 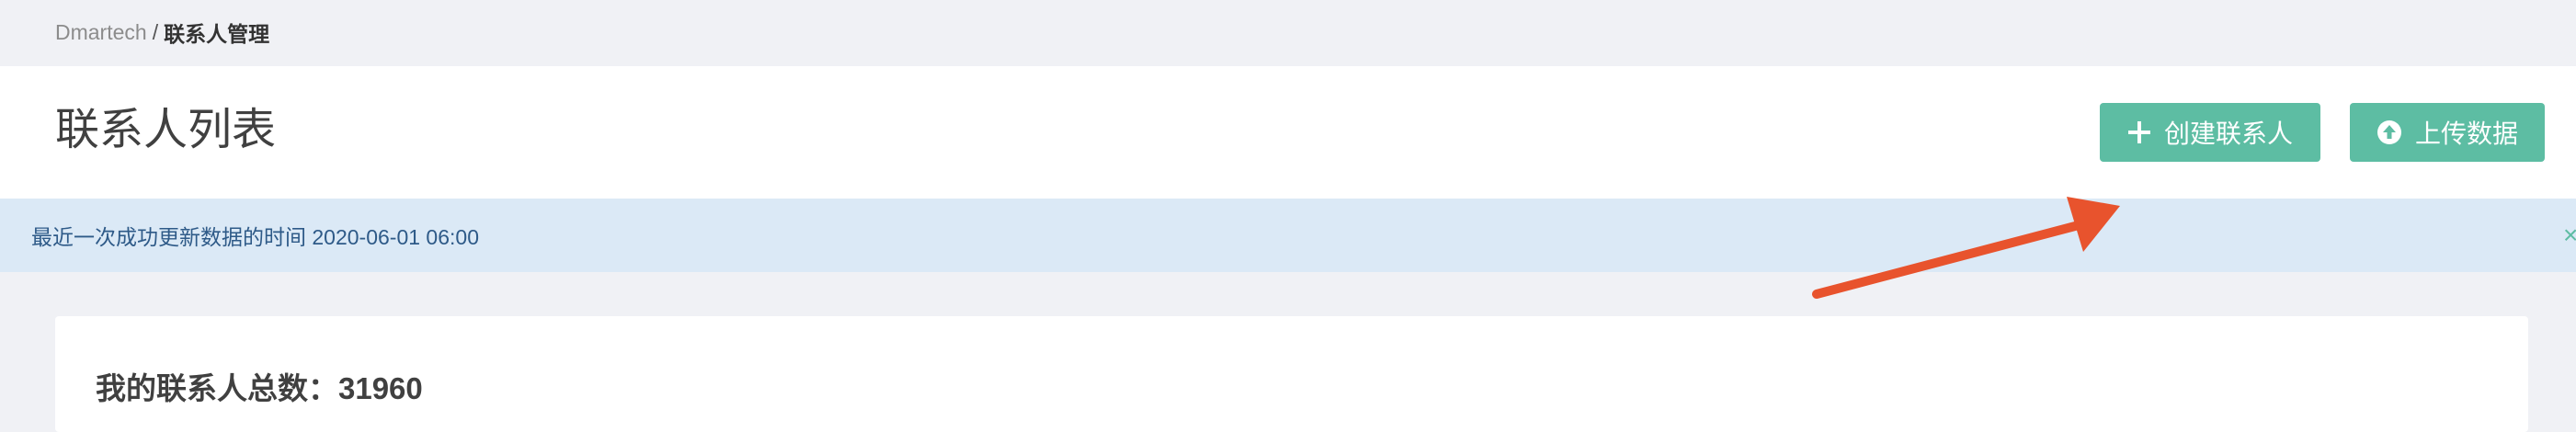 I want to click on total-contacts-value: 31960, so click(x=380, y=388).